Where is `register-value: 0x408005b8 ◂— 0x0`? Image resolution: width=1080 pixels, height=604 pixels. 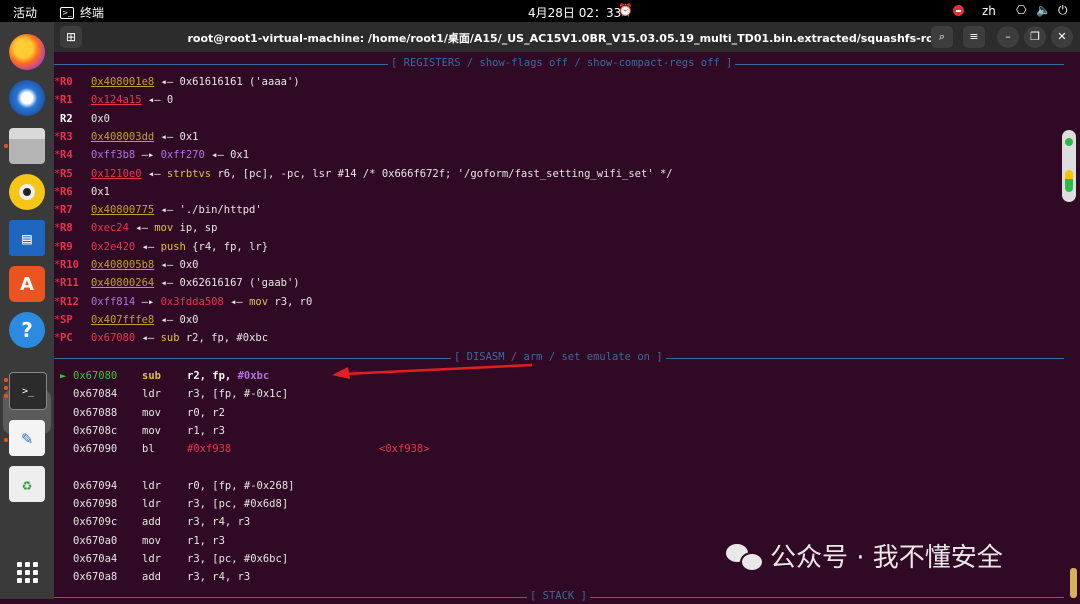
register-value: 0x408005b8 ◂— 0x0 is located at coordinates (144, 265).